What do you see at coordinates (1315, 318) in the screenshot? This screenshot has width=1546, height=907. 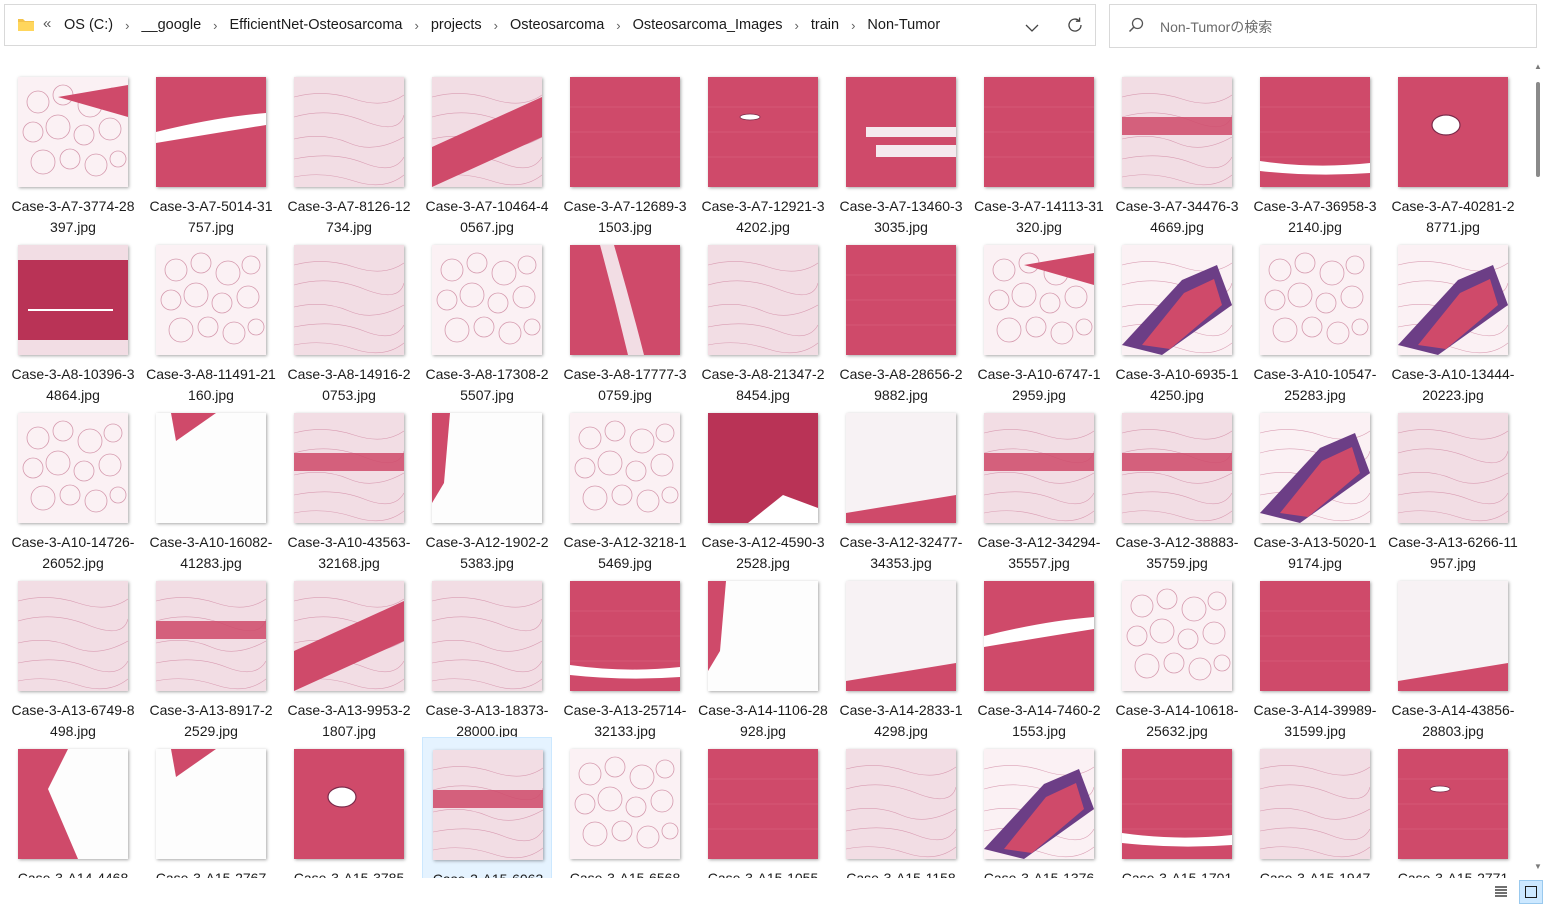 I see `file-item: Case-3-A10-10547-25283.jpg` at bounding box center [1315, 318].